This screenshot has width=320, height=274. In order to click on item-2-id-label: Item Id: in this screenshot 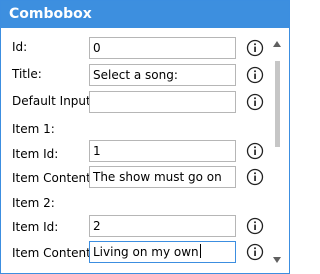, I will do `click(35, 227)`.